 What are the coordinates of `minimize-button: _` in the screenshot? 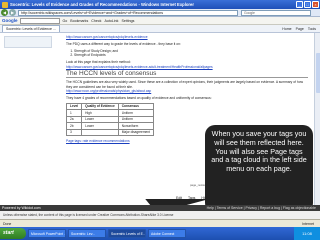 It's located at (299, 4).